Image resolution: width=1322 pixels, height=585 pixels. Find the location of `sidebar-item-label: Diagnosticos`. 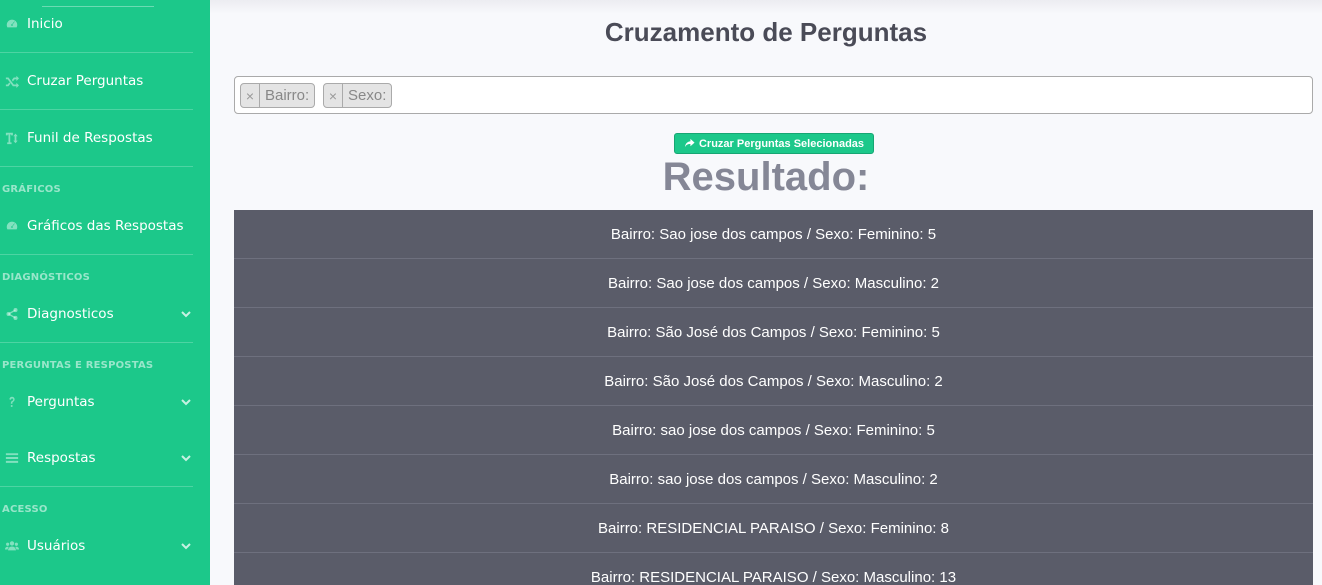

sidebar-item-label: Diagnosticos is located at coordinates (70, 314).